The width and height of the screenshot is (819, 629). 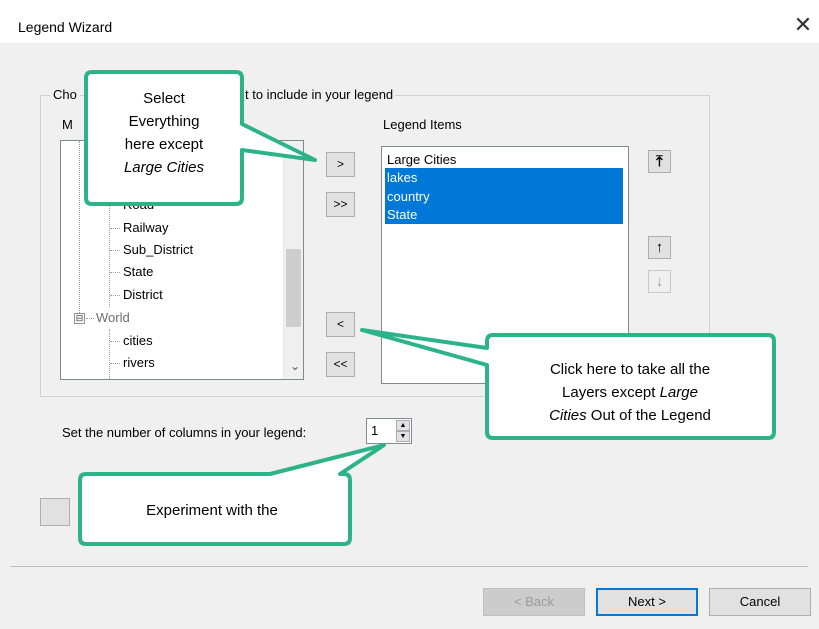 I want to click on scroll-down-icon: ⌄, so click(x=295, y=366).